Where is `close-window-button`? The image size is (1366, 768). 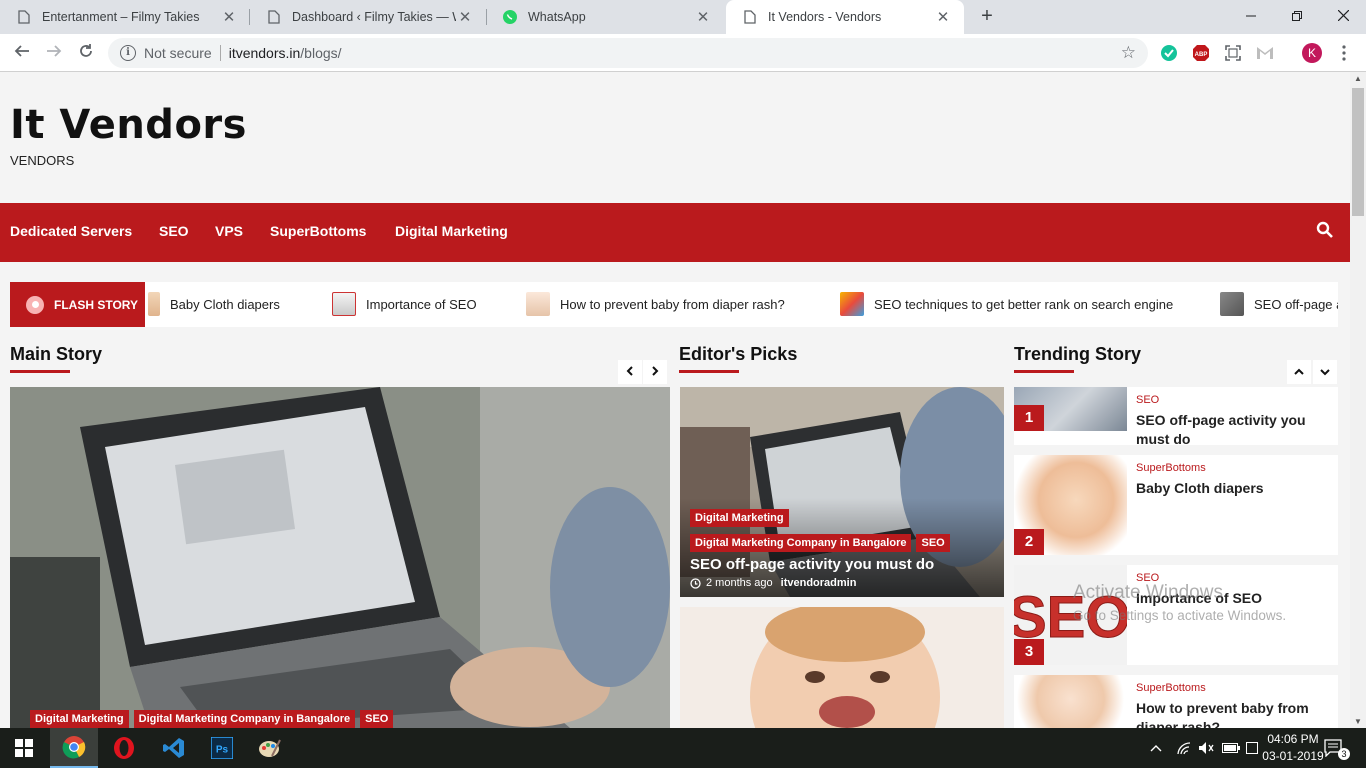
close-window-button is located at coordinates (1343, 16).